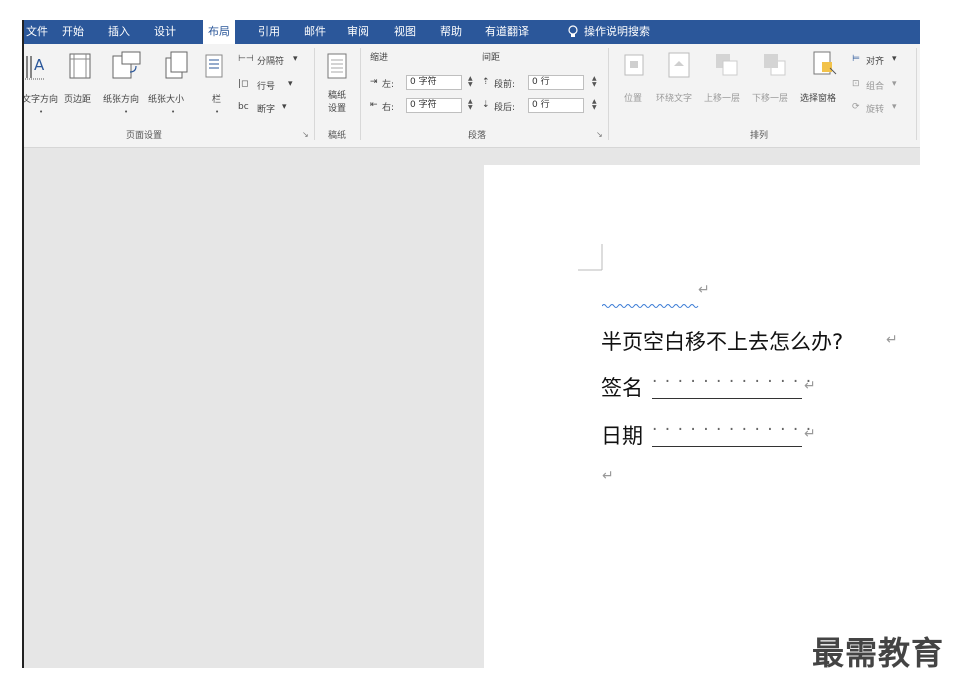 This screenshot has height=686, width=962. Describe the element at coordinates (486, 105) in the screenshot. I see `spacing-after-icon: ⇣` at that location.